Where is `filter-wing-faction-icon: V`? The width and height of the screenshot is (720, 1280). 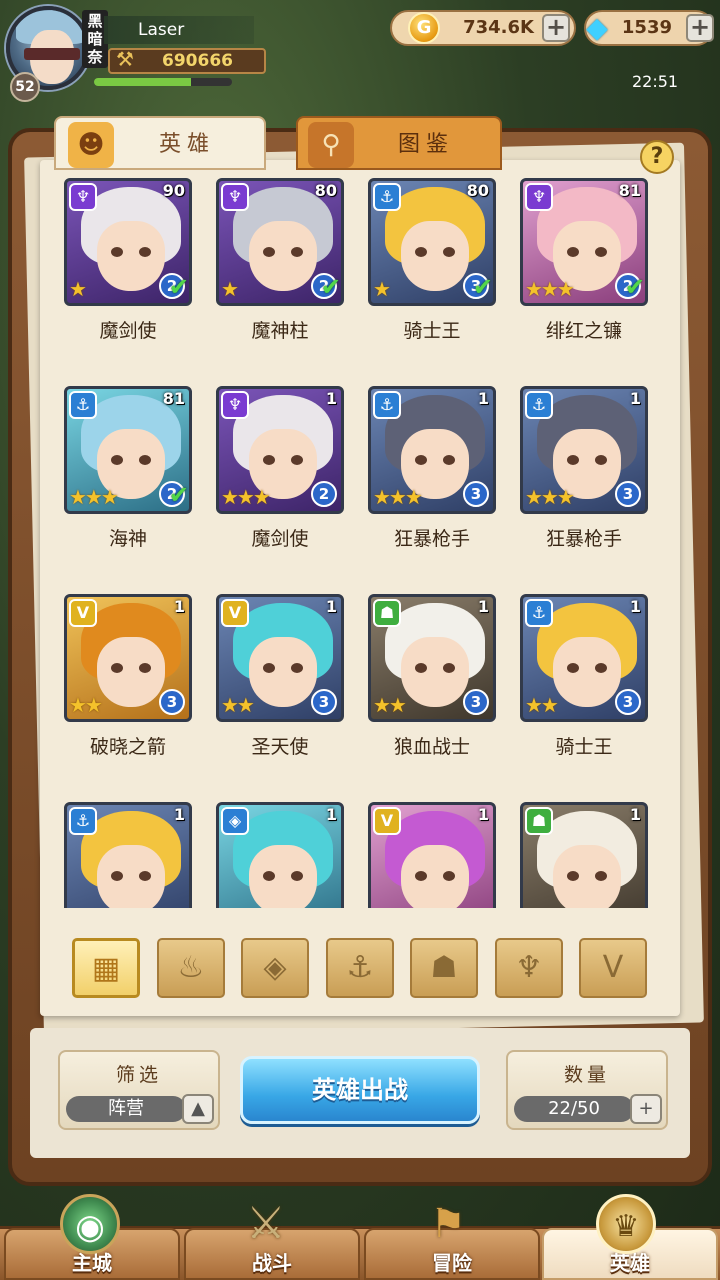 filter-wing-faction-icon: V is located at coordinates (613, 968).